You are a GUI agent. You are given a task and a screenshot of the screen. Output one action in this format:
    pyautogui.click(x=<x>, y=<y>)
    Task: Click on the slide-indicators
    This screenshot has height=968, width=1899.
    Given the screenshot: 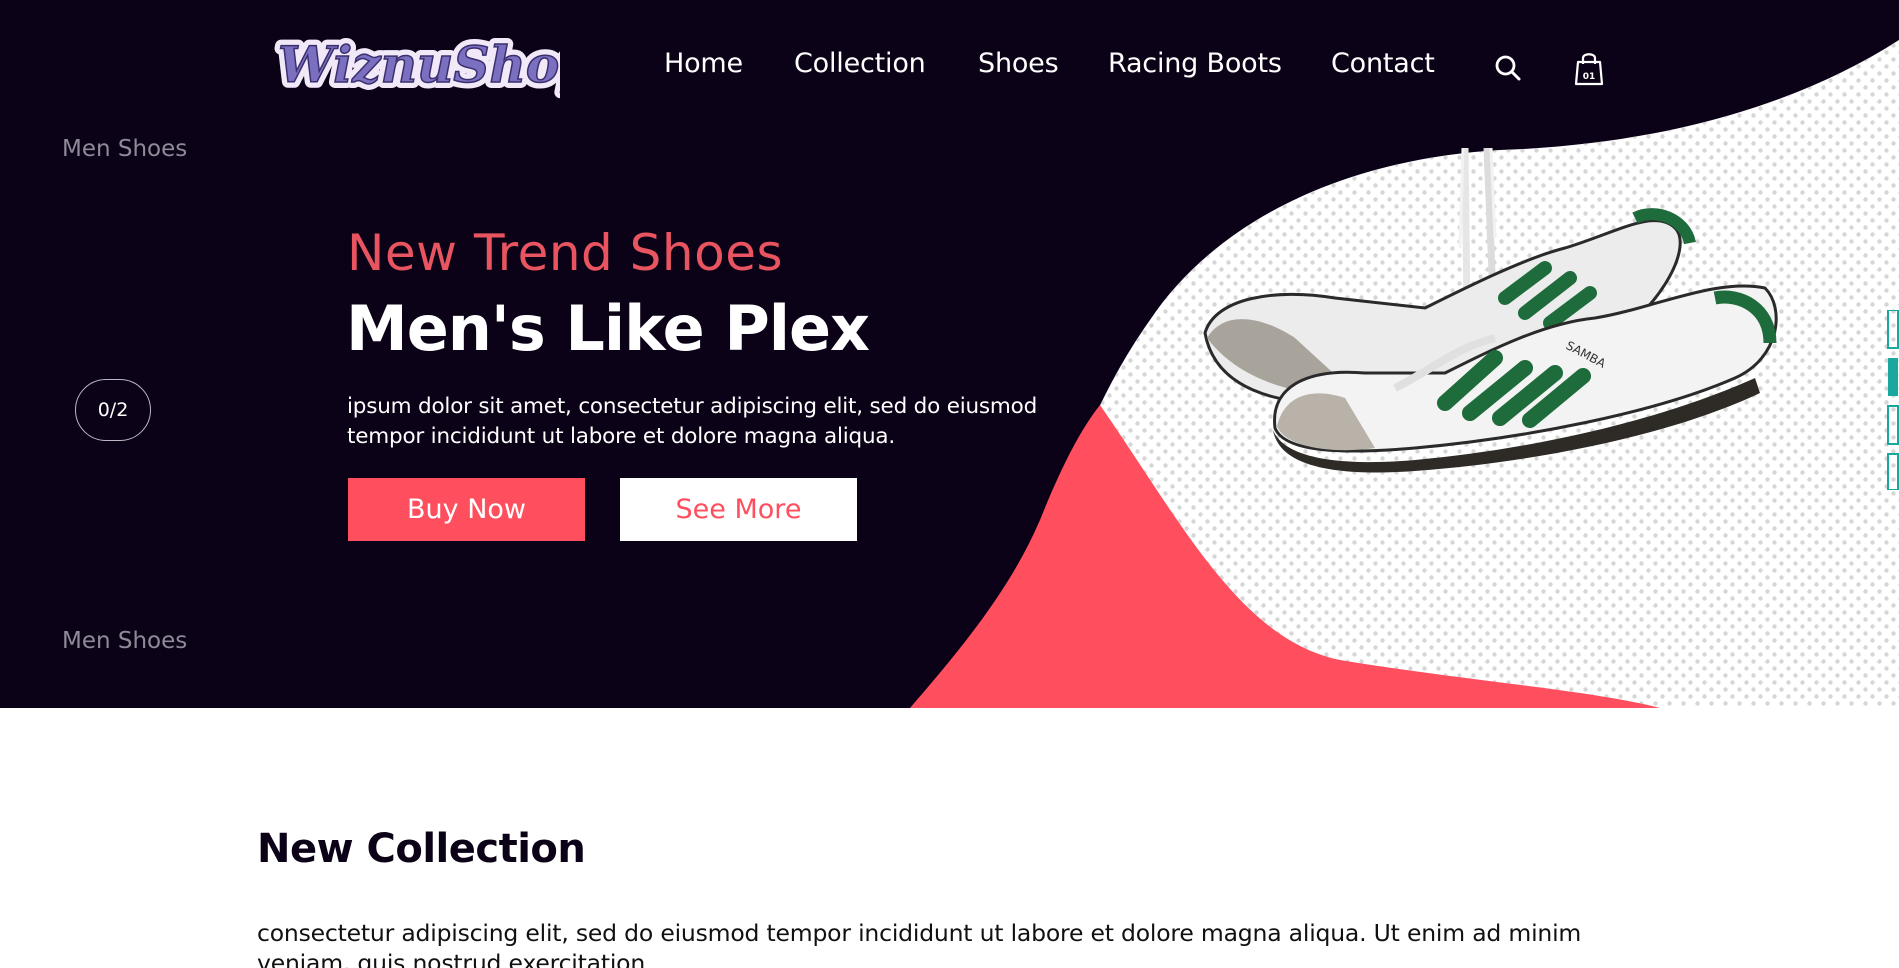 What is the action you would take?
    pyautogui.click(x=1891, y=400)
    